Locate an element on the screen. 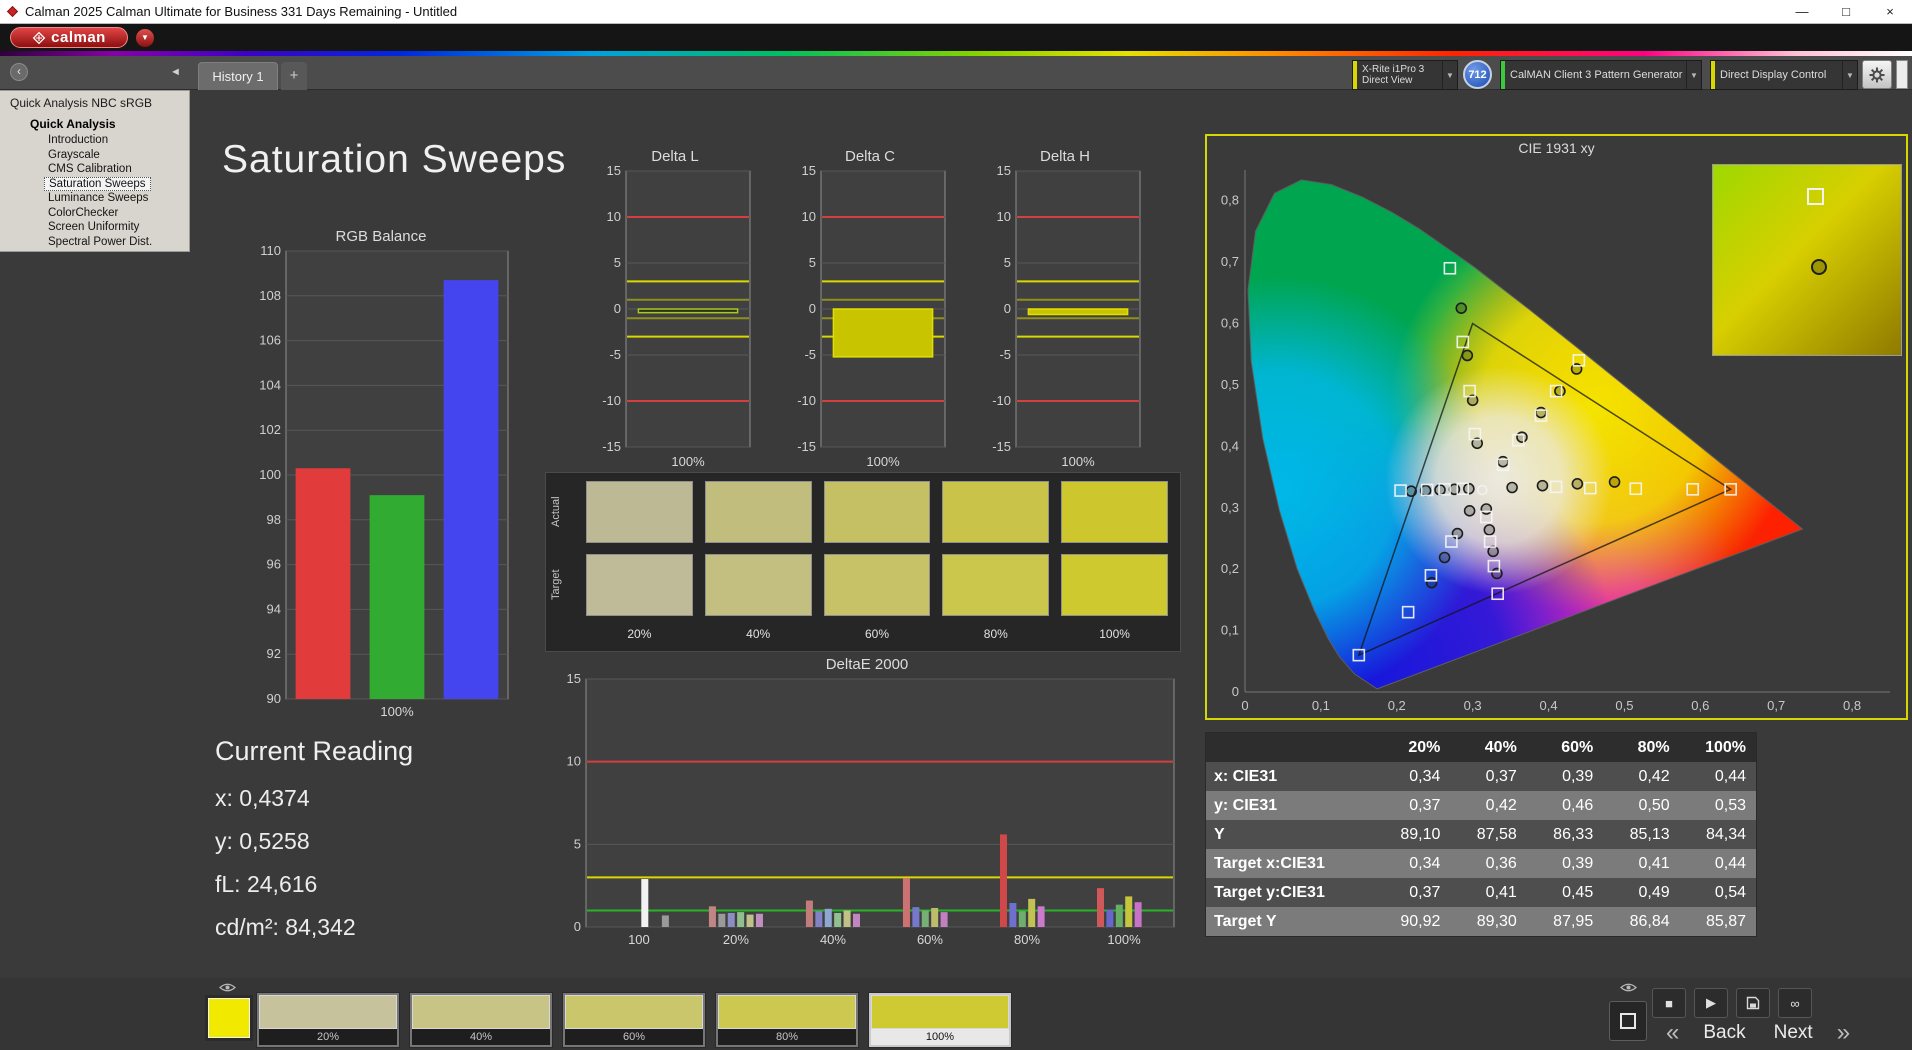 This screenshot has height=1050, width=1912. target-swatch-100% is located at coordinates (1114, 585).